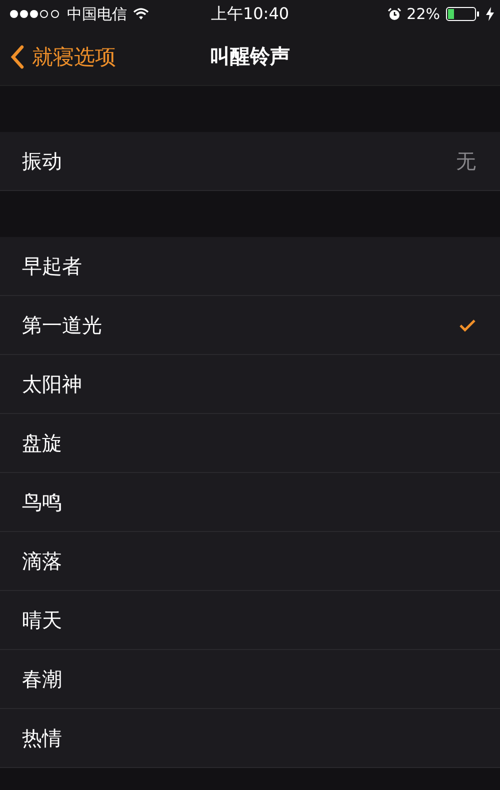  Describe the element at coordinates (42, 502) in the screenshot. I see `tone-name: 鸟鸣` at that location.